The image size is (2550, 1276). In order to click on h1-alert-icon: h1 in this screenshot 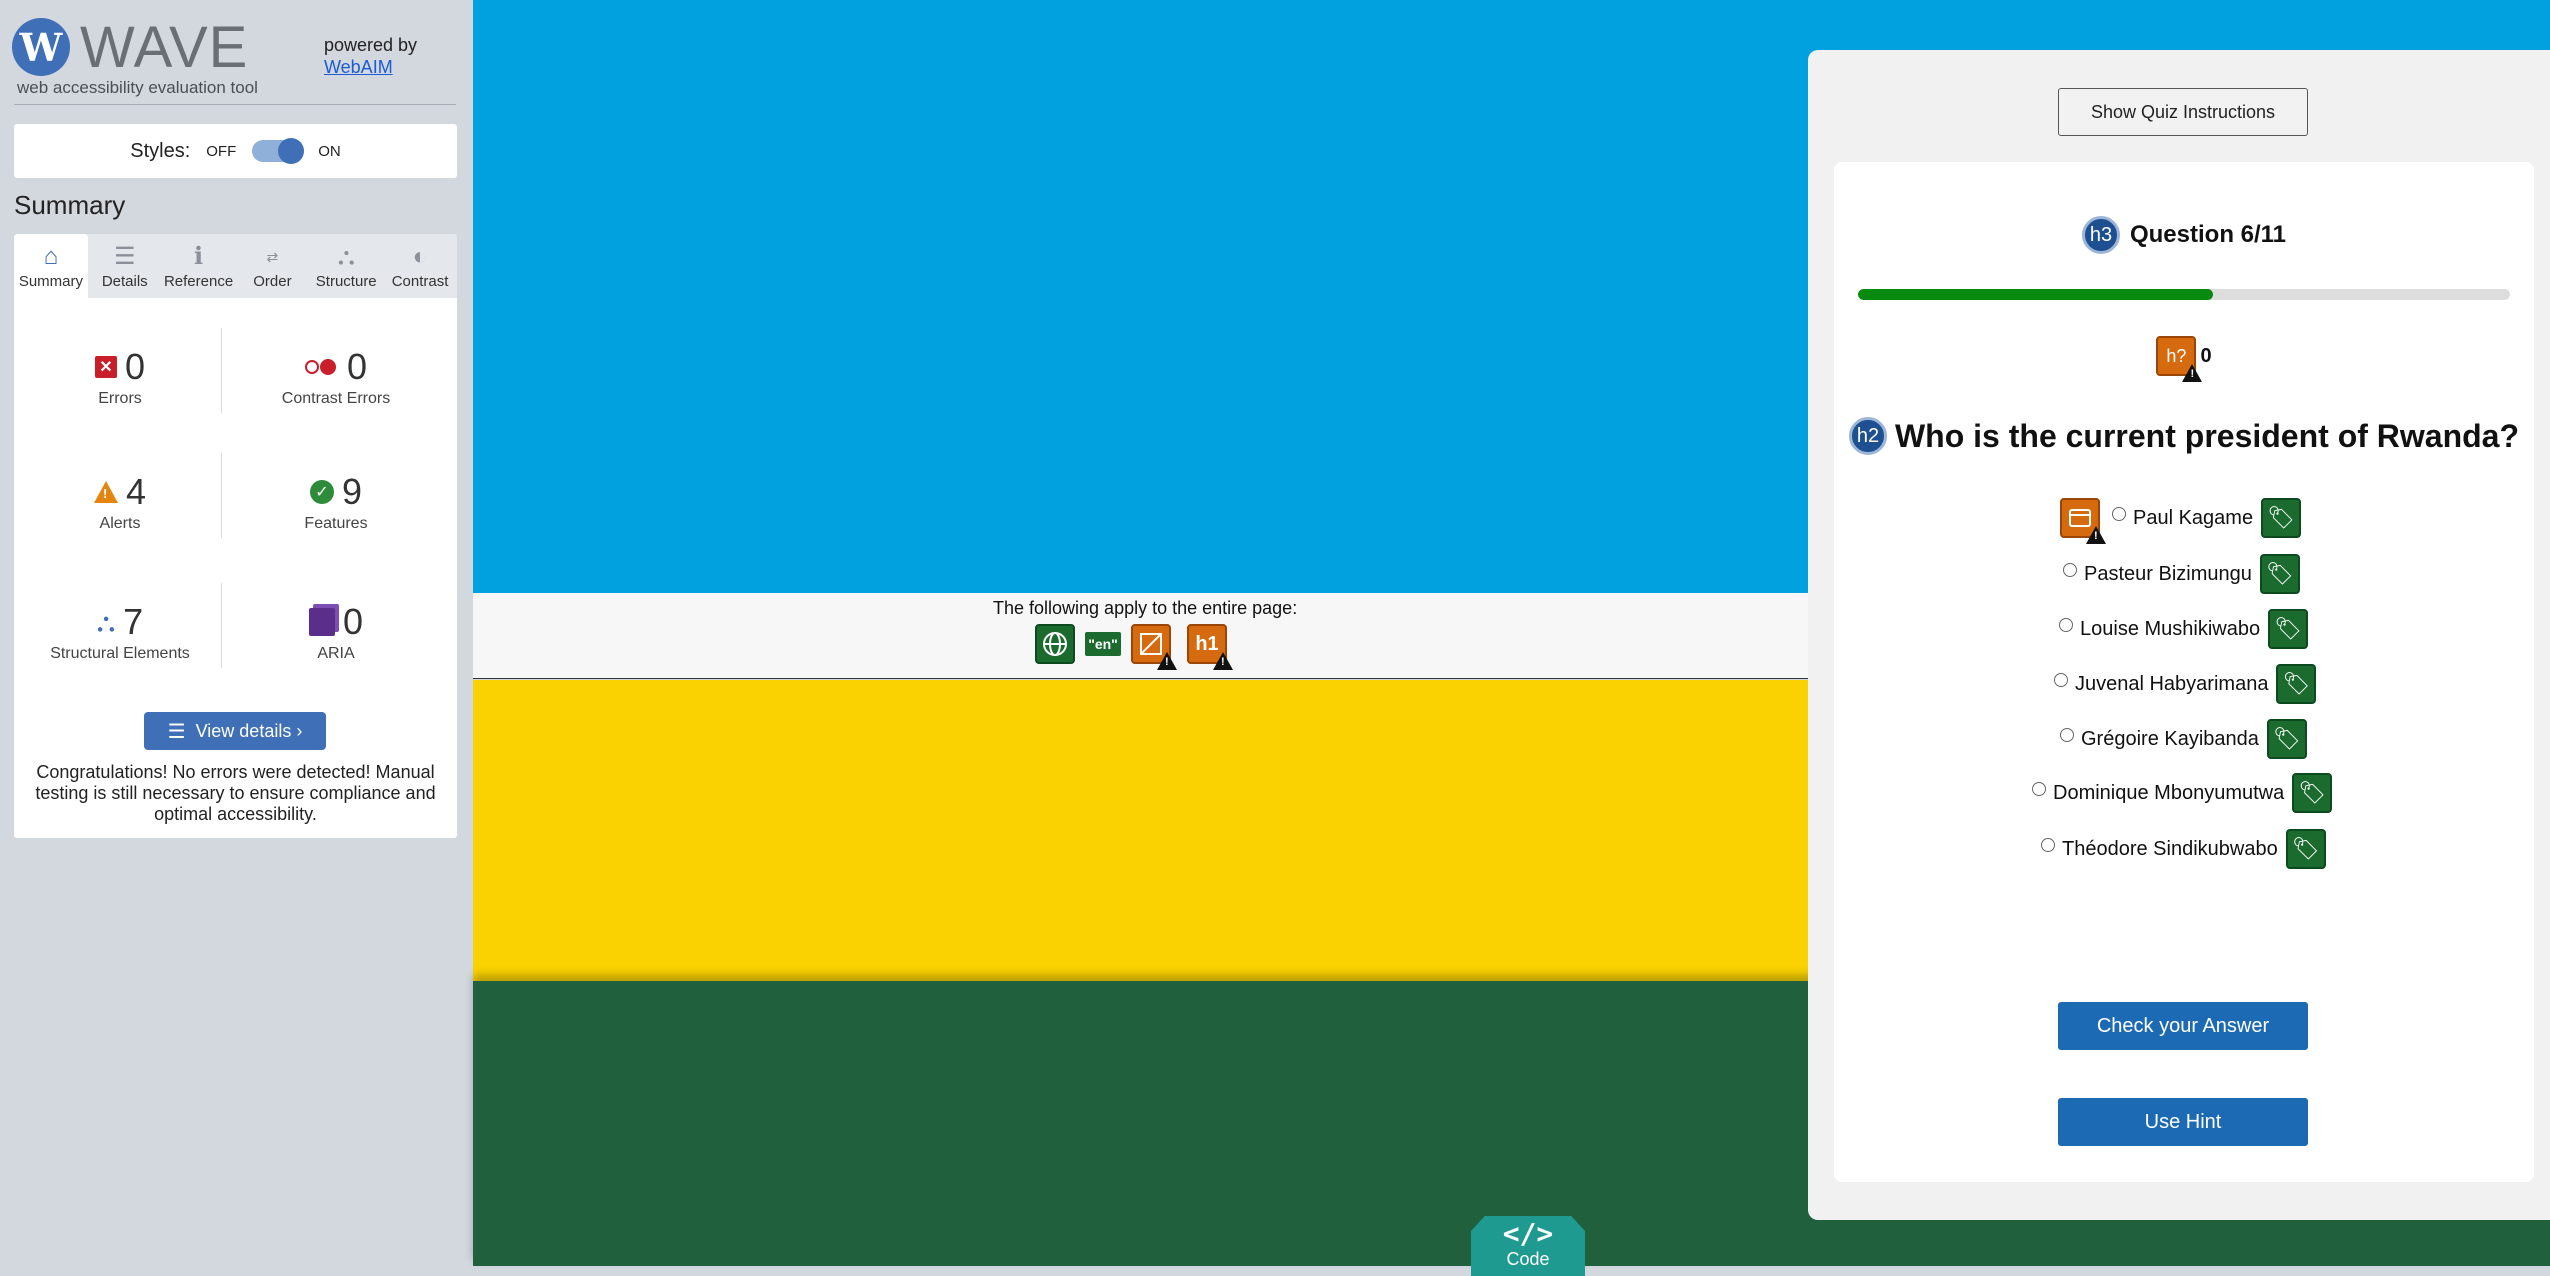, I will do `click(1210, 647)`.